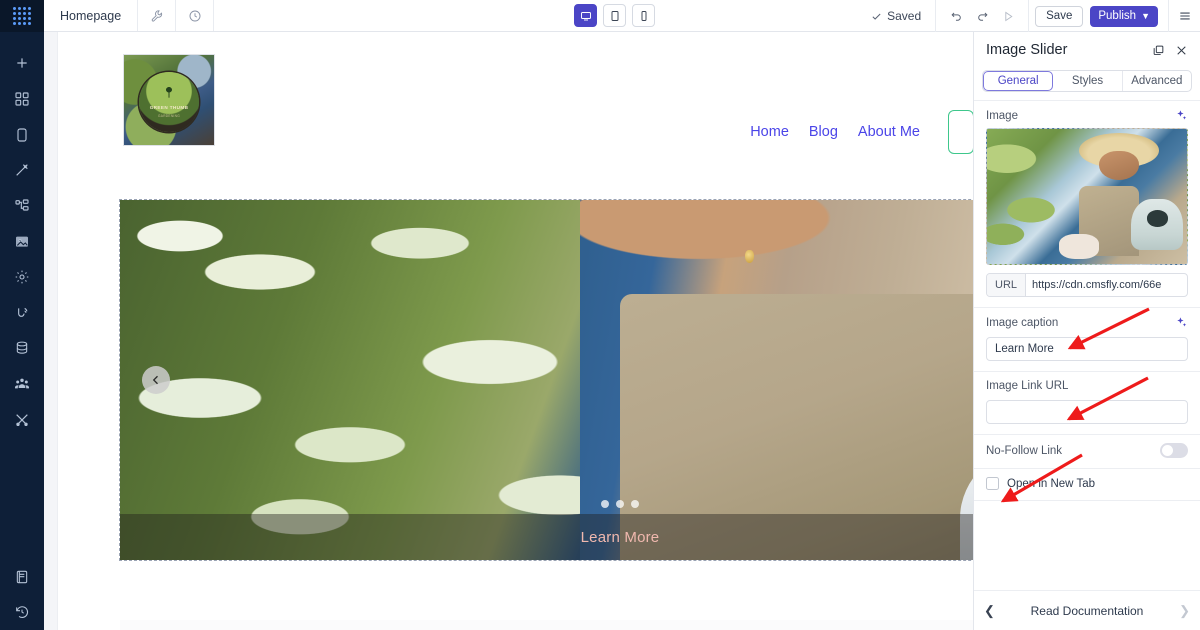  I want to click on sitemap-icon, so click(22, 205).